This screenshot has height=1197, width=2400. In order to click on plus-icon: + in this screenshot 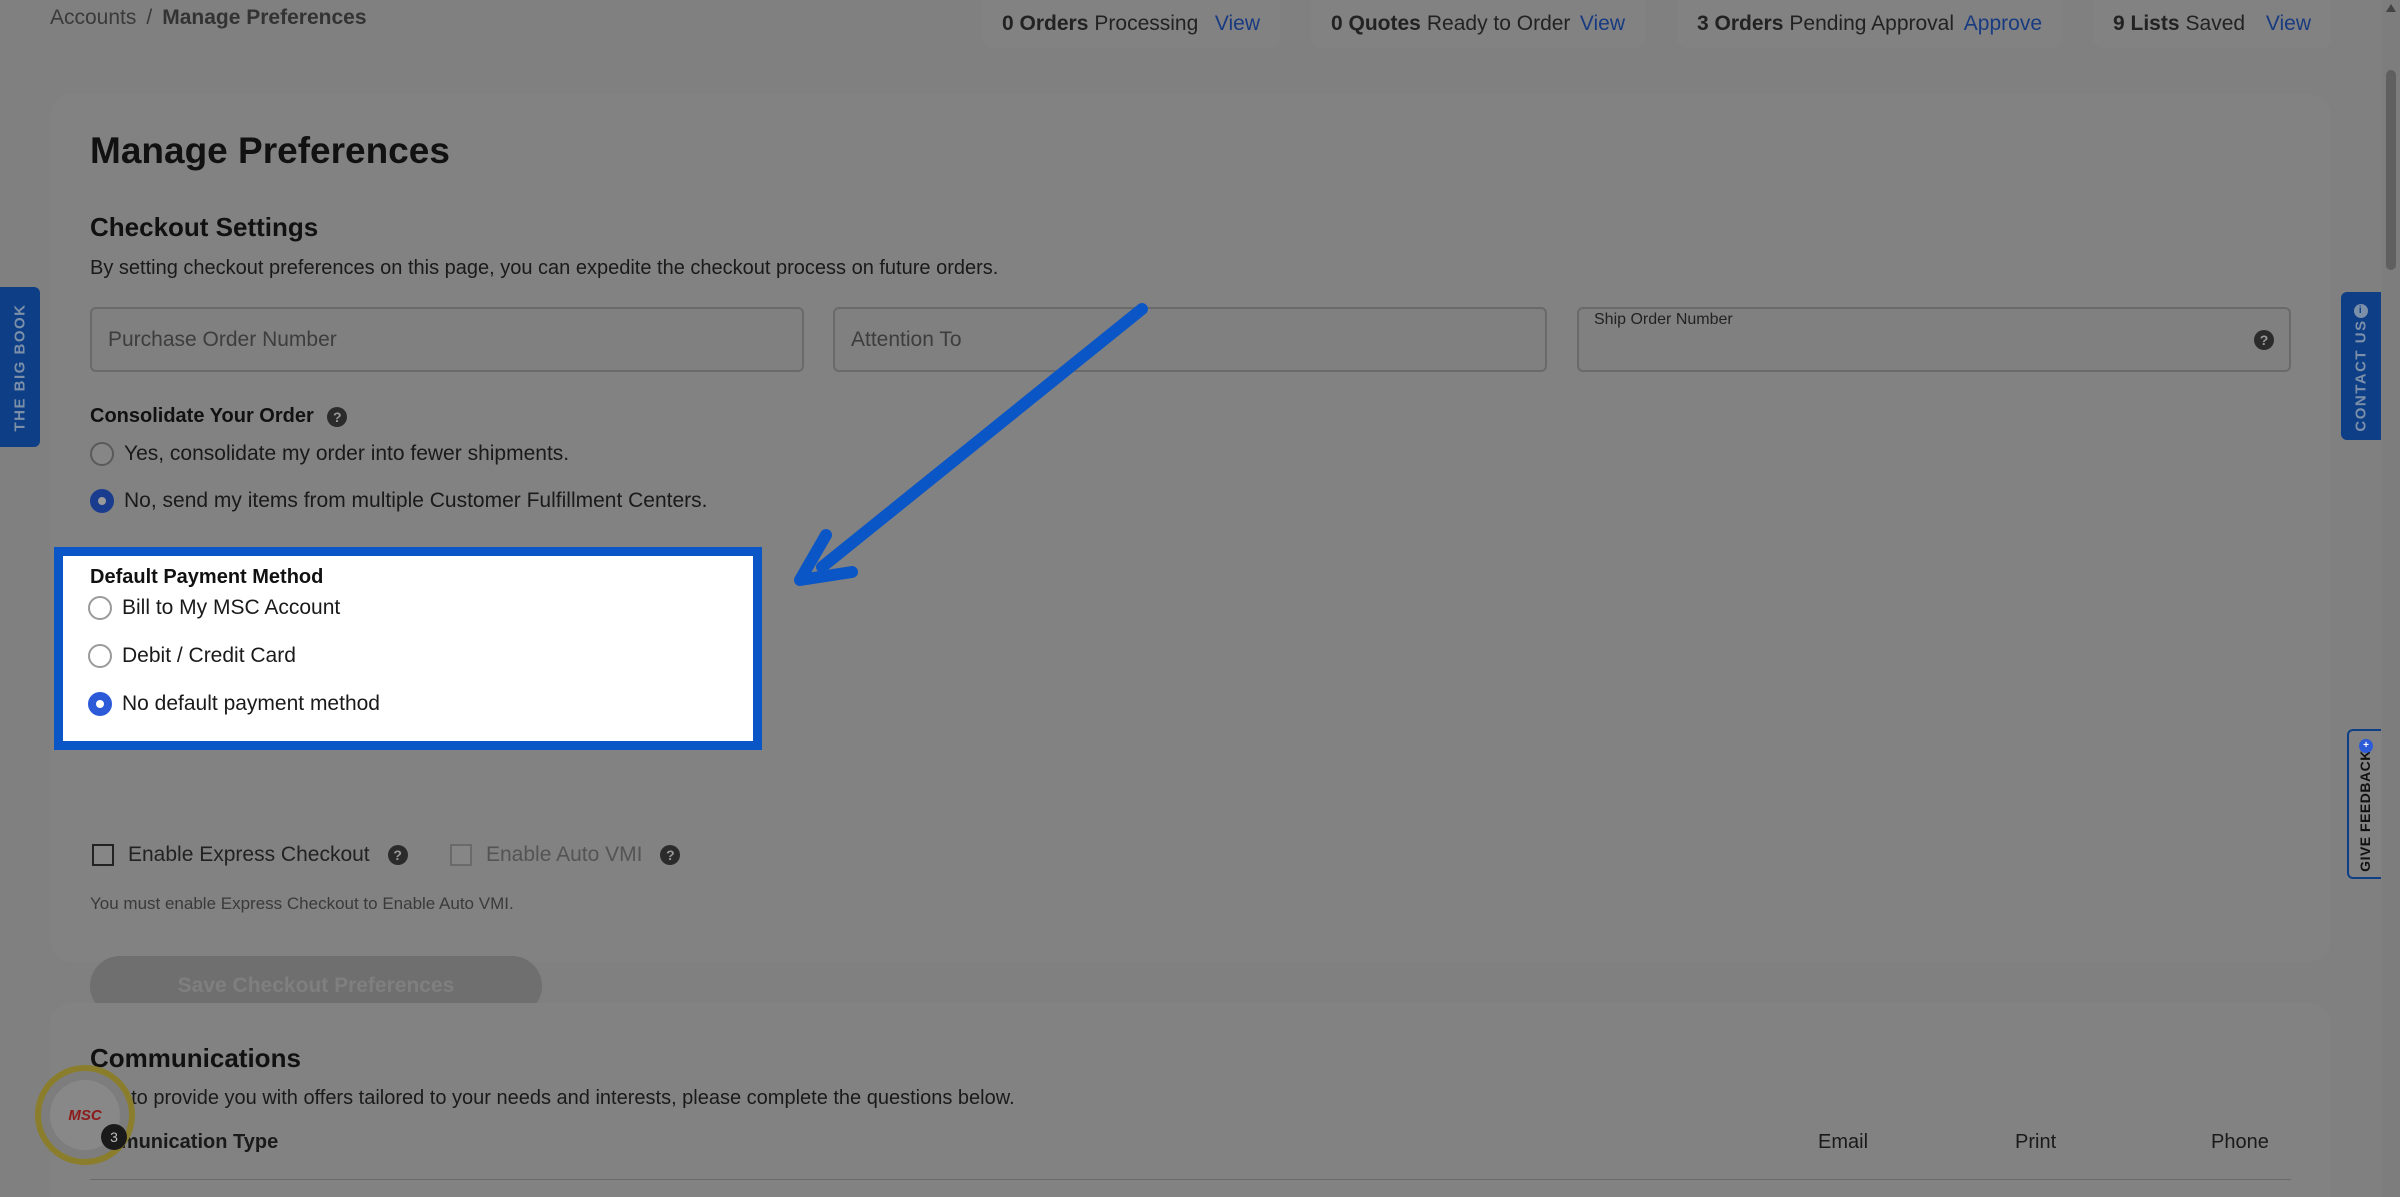, I will do `click(2366, 746)`.